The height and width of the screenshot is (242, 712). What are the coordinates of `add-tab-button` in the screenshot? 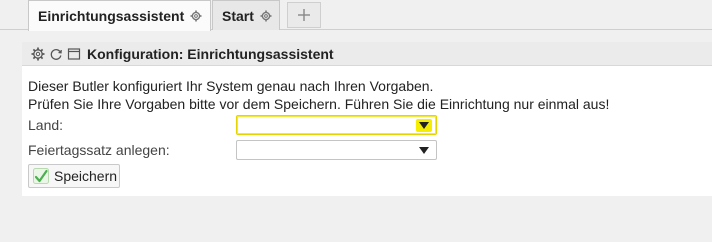 It's located at (304, 15).